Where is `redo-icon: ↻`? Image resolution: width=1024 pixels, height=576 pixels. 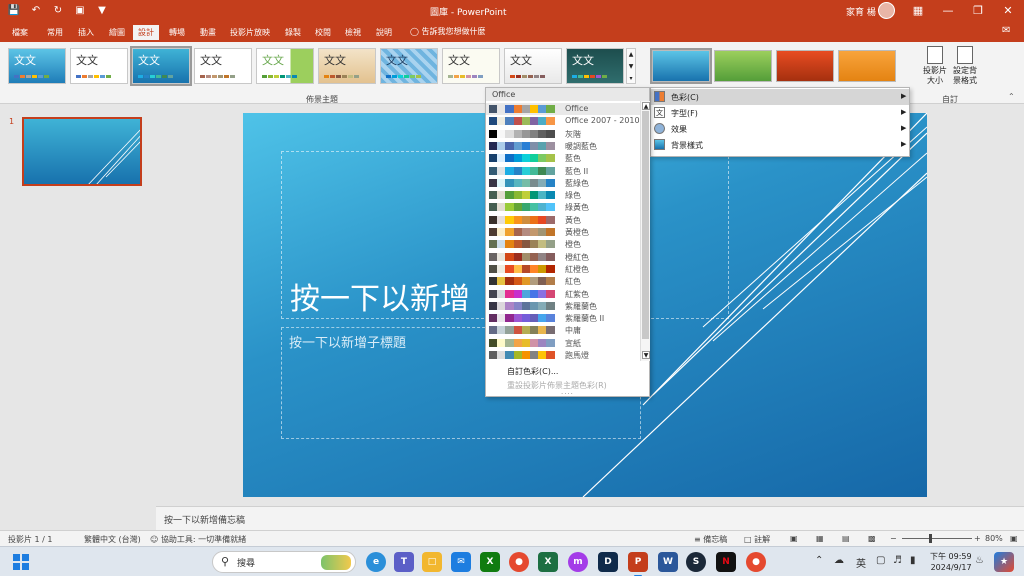 redo-icon: ↻ is located at coordinates (58, 11).